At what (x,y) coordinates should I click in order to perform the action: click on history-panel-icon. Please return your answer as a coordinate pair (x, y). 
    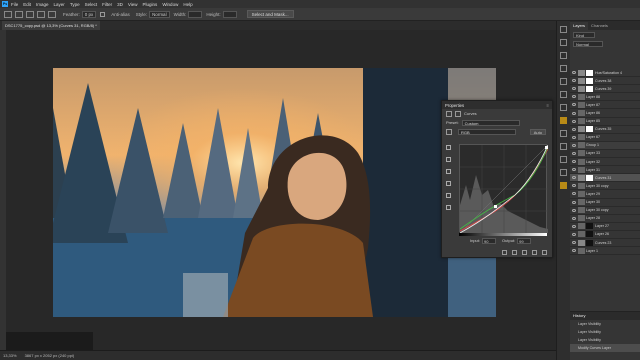
    Looking at the image, I should click on (563, 29).